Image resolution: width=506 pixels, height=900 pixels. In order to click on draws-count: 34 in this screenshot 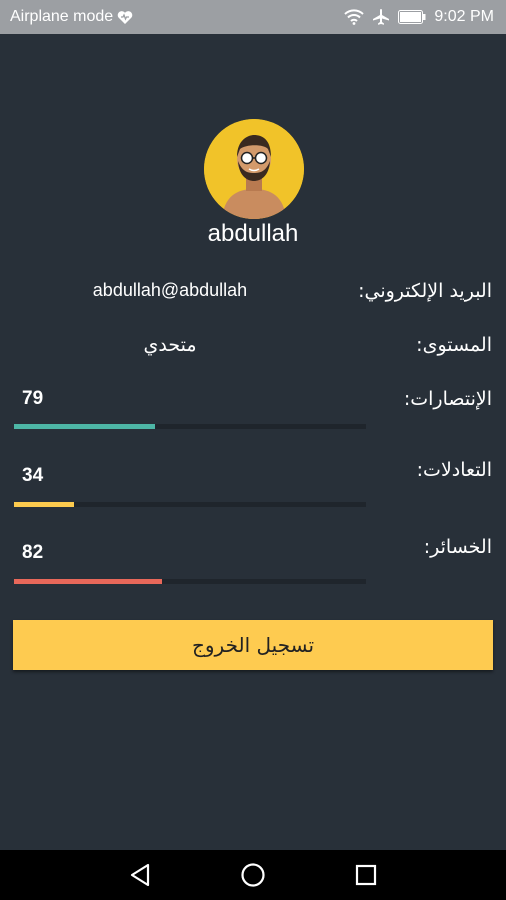, I will do `click(33, 475)`.